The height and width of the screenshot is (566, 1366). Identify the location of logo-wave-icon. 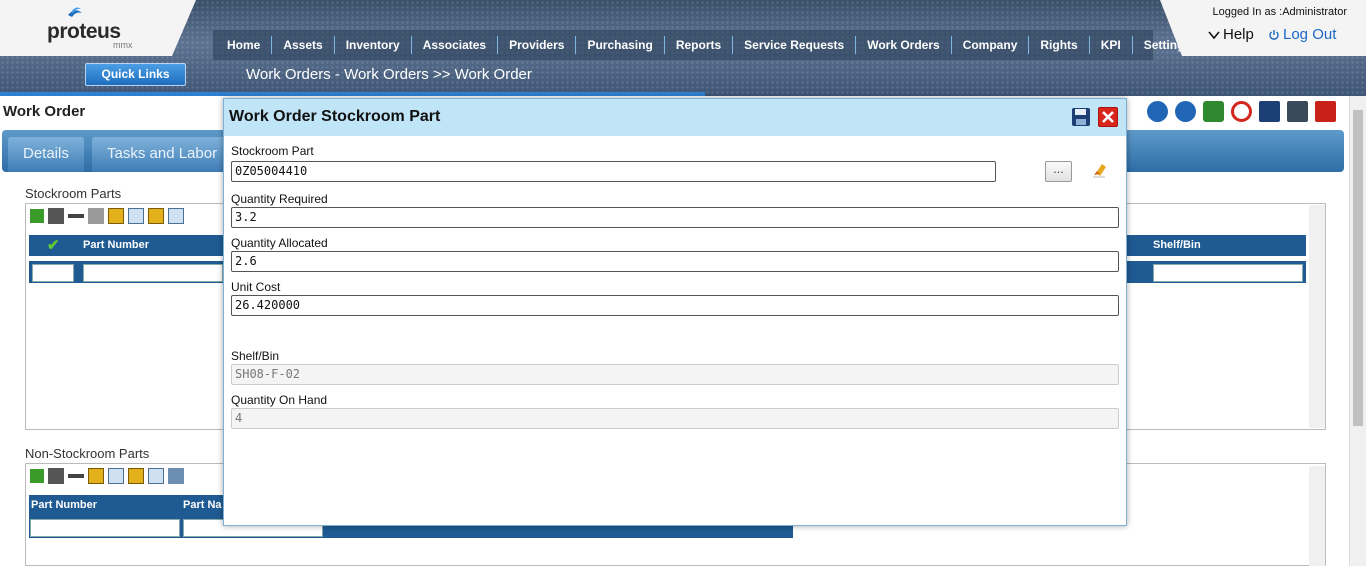
(75, 12).